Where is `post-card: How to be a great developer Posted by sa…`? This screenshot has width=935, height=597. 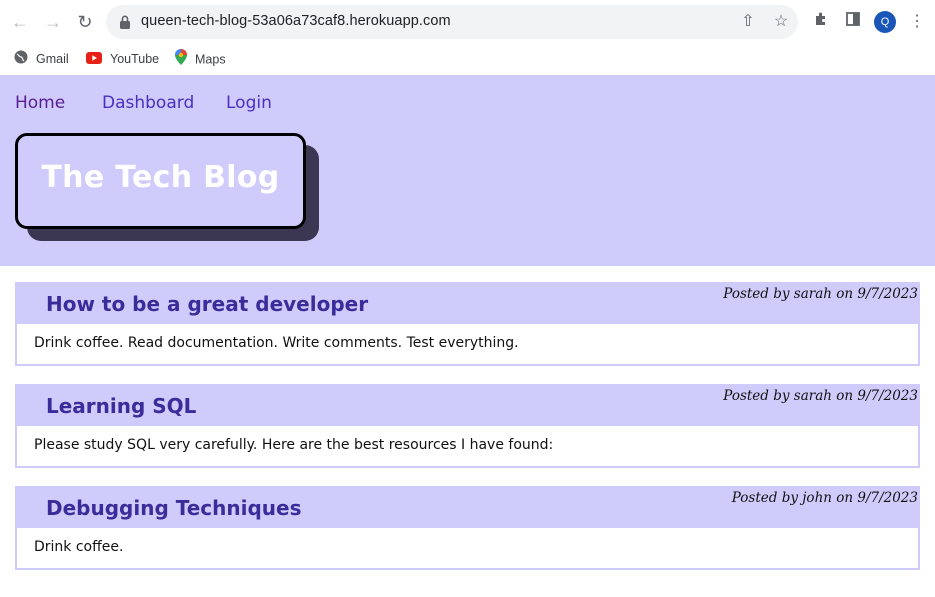 post-card: How to be a great developer Posted by sa… is located at coordinates (467, 324).